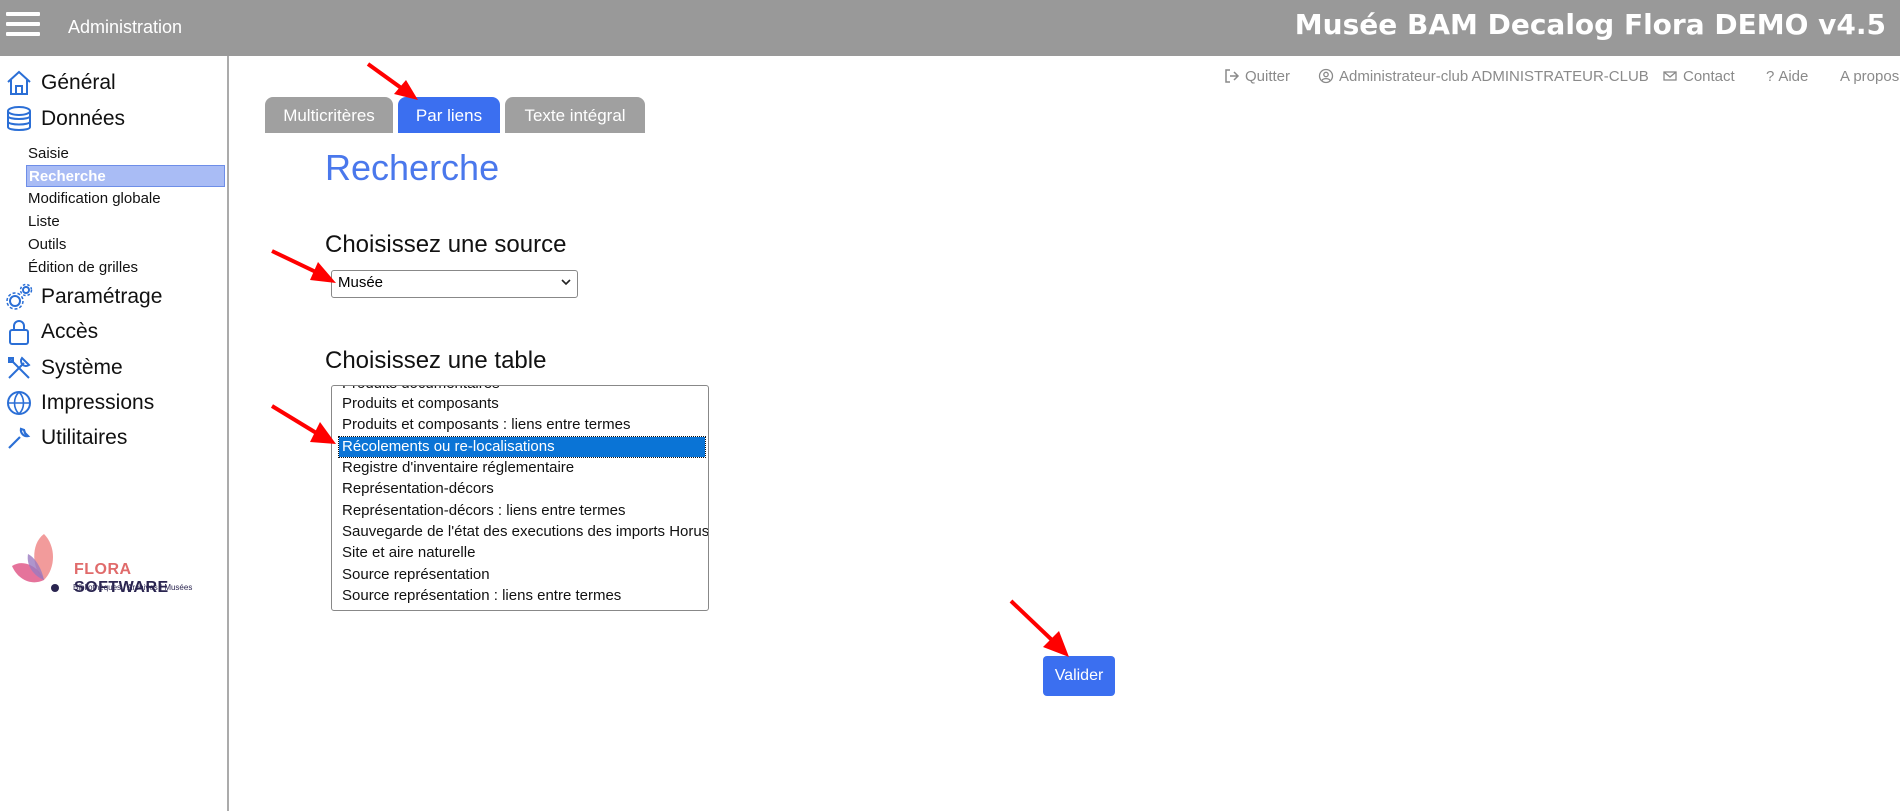  I want to click on home-icon, so click(19, 82).